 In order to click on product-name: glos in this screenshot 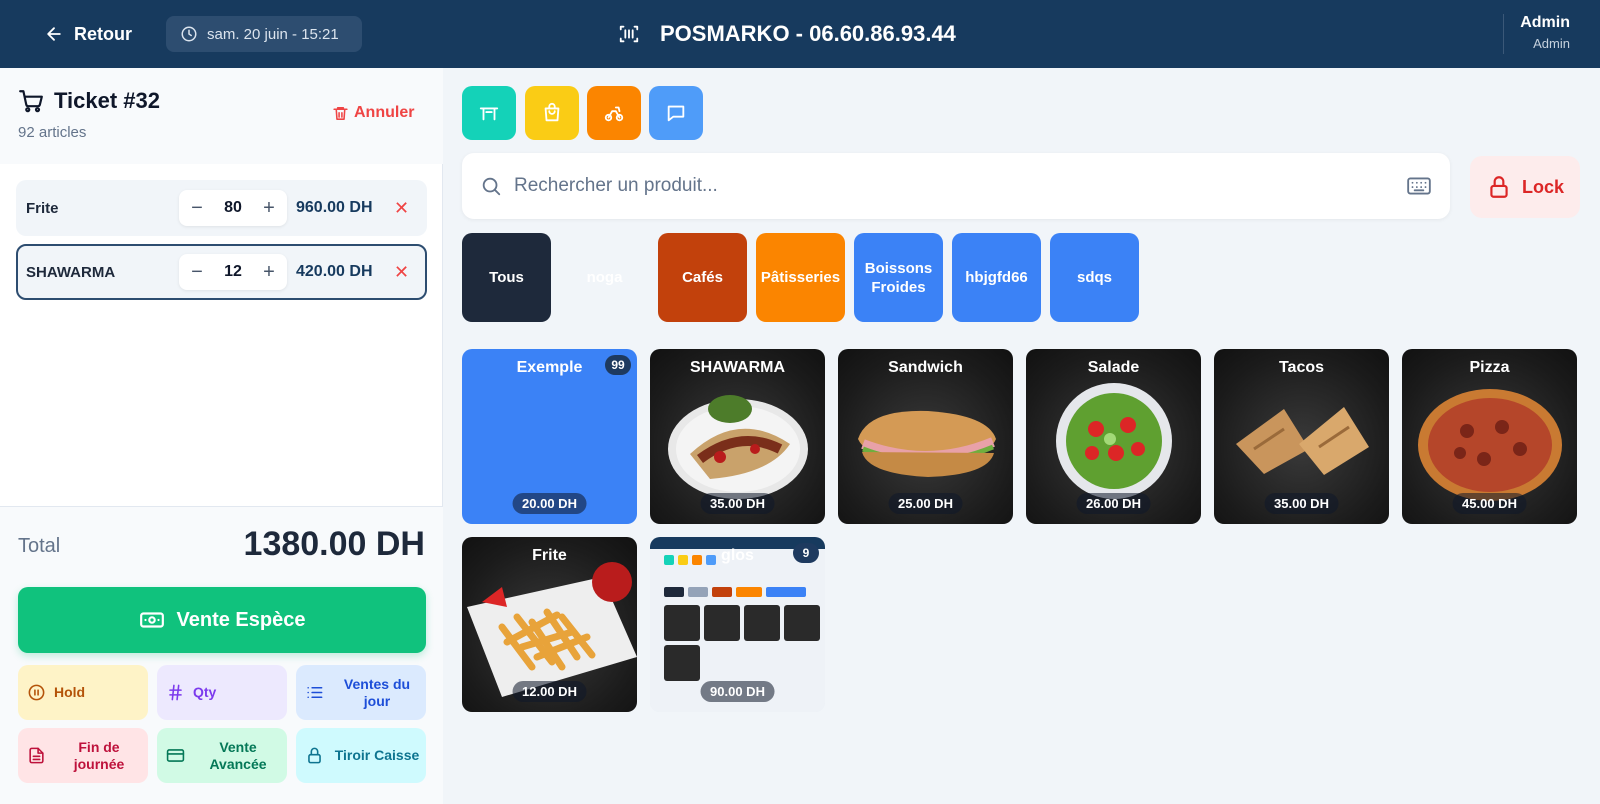, I will do `click(737, 555)`.